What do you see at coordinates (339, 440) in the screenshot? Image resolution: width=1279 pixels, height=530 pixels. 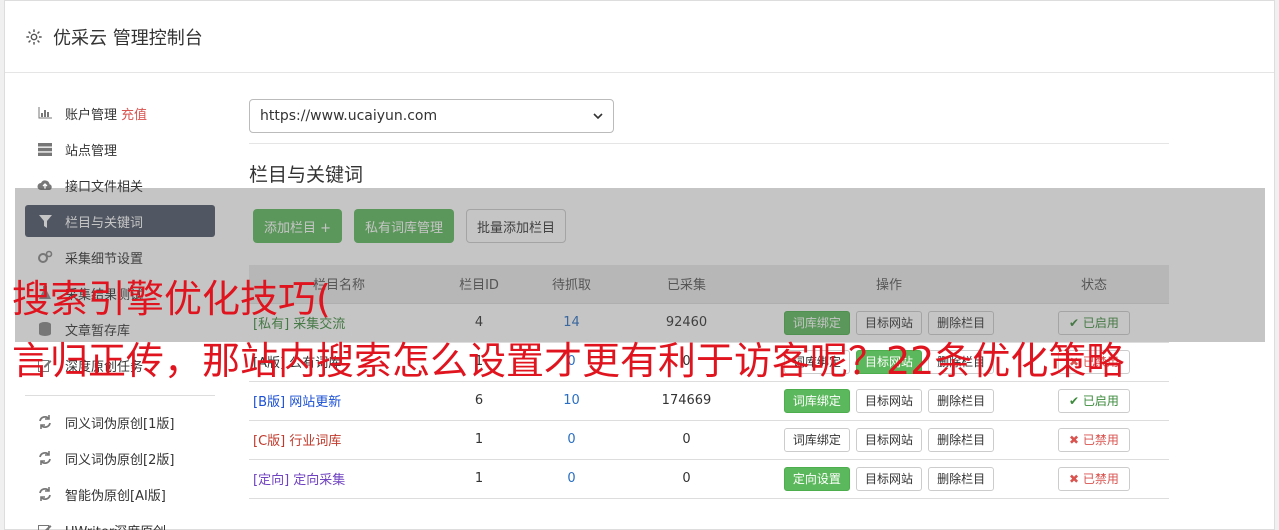 I see `column-name-cell: [C版] 行业词库` at bounding box center [339, 440].